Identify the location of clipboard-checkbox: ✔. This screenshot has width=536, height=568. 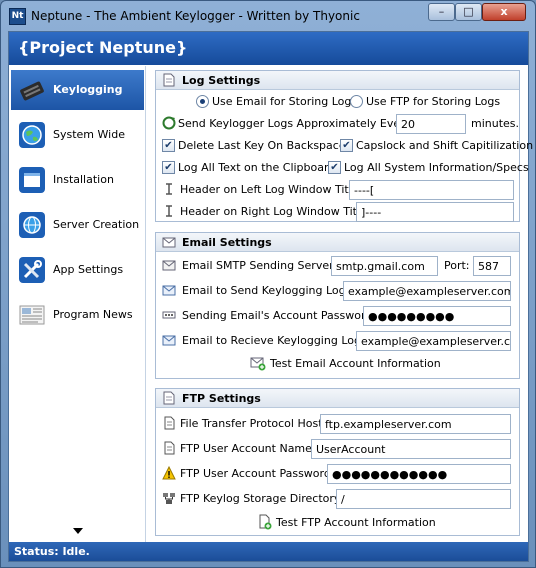
(168, 167).